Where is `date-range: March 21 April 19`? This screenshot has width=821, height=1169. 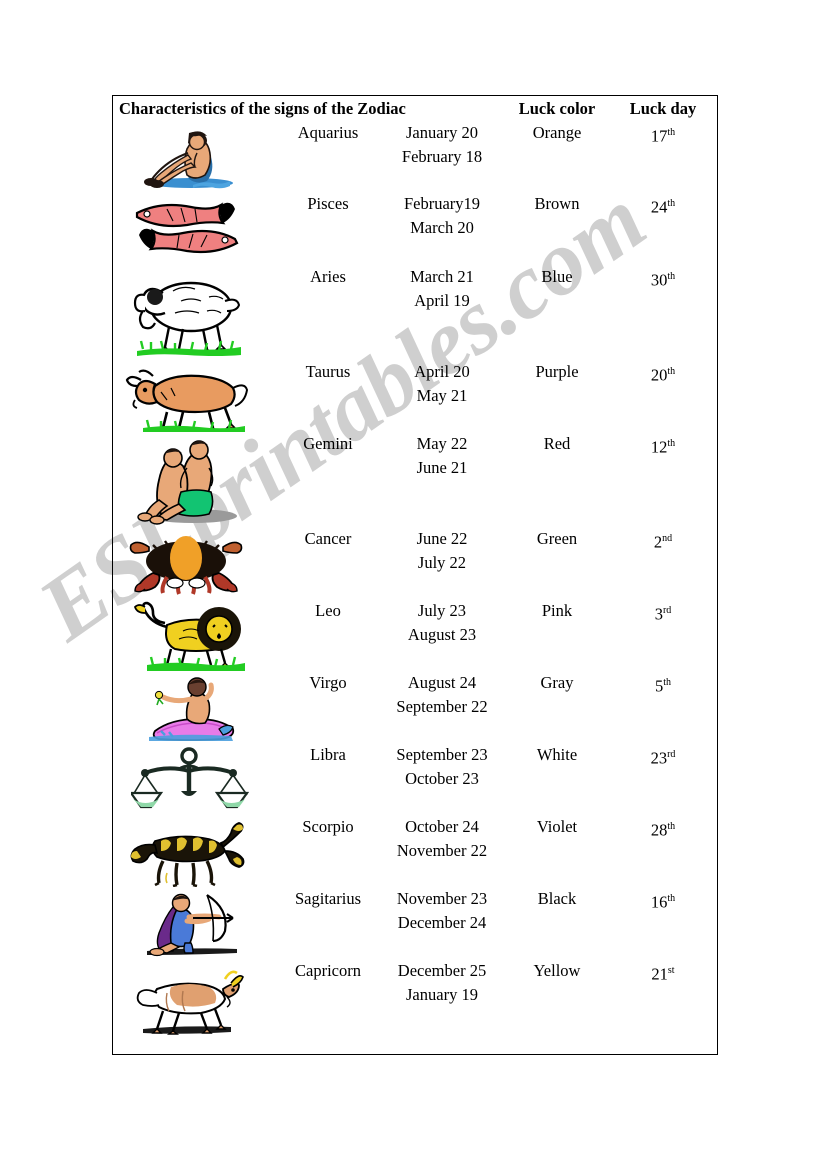
date-range: March 21 April 19 is located at coordinates (442, 289).